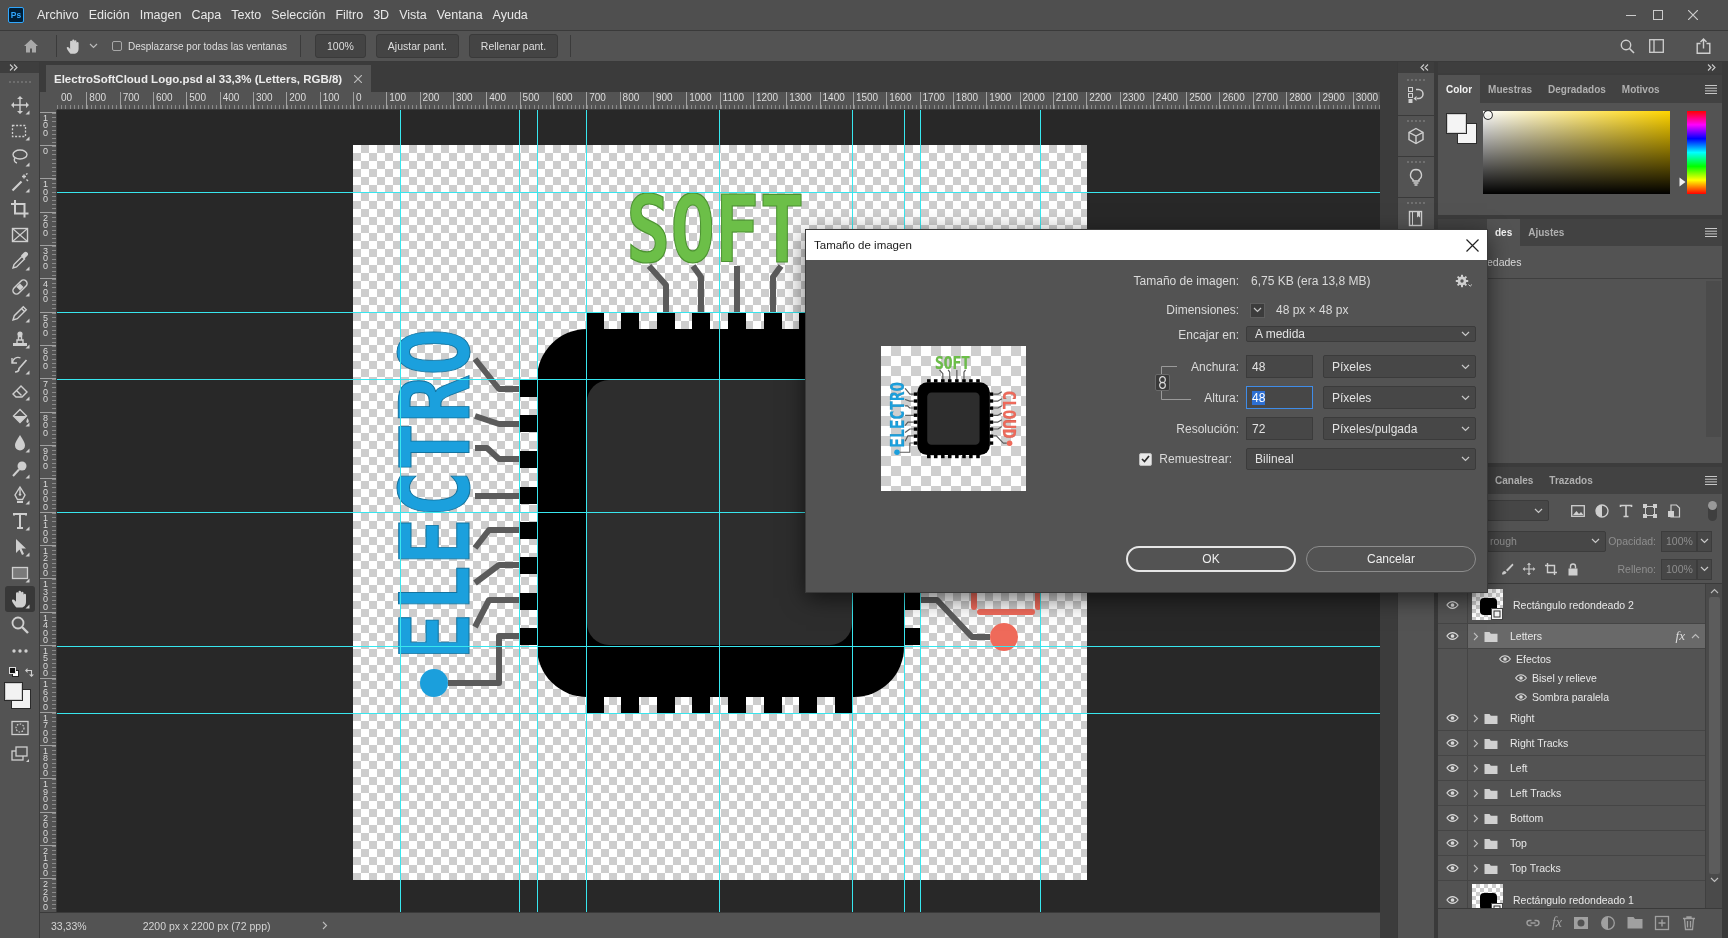 This screenshot has width=1728, height=938. Describe the element at coordinates (1714, 880) in the screenshot. I see `chevron-down-icon` at that location.